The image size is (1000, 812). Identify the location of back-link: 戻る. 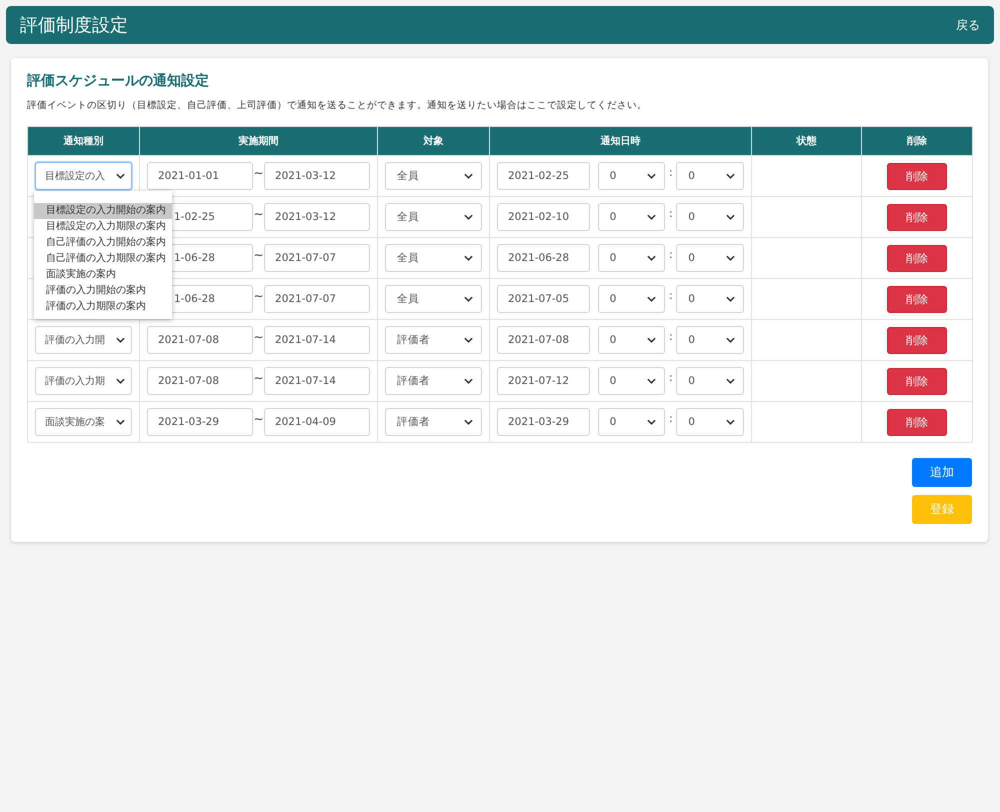
(968, 25).